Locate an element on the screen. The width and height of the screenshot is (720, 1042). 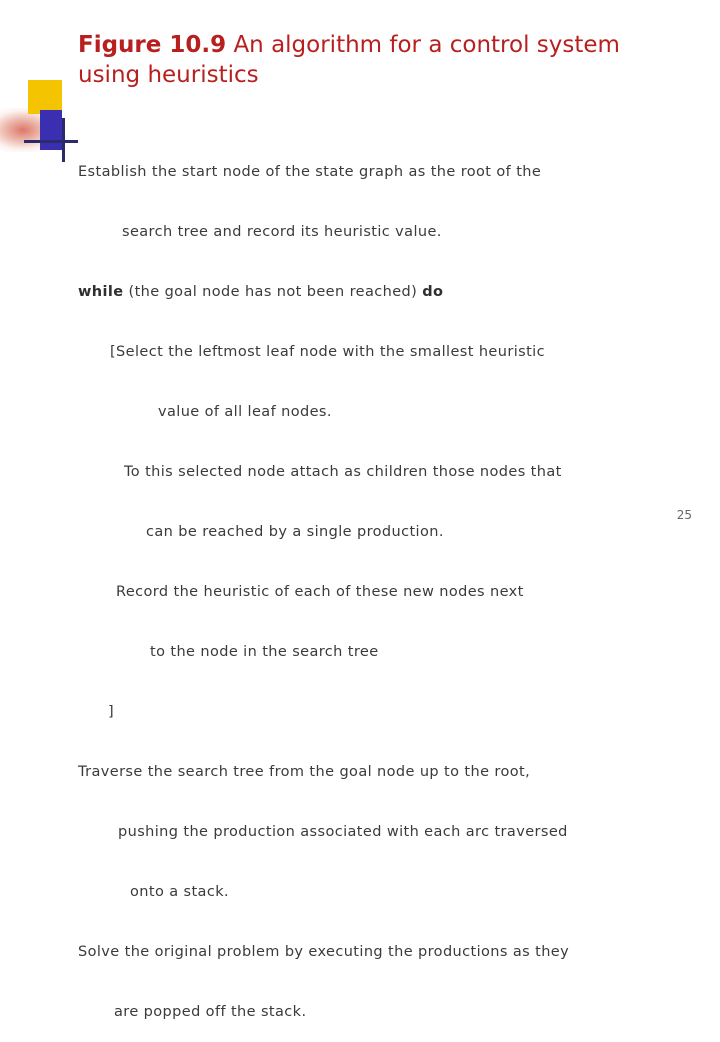
algorithm-line: can be reached by a single production. is located at coordinates (295, 532).